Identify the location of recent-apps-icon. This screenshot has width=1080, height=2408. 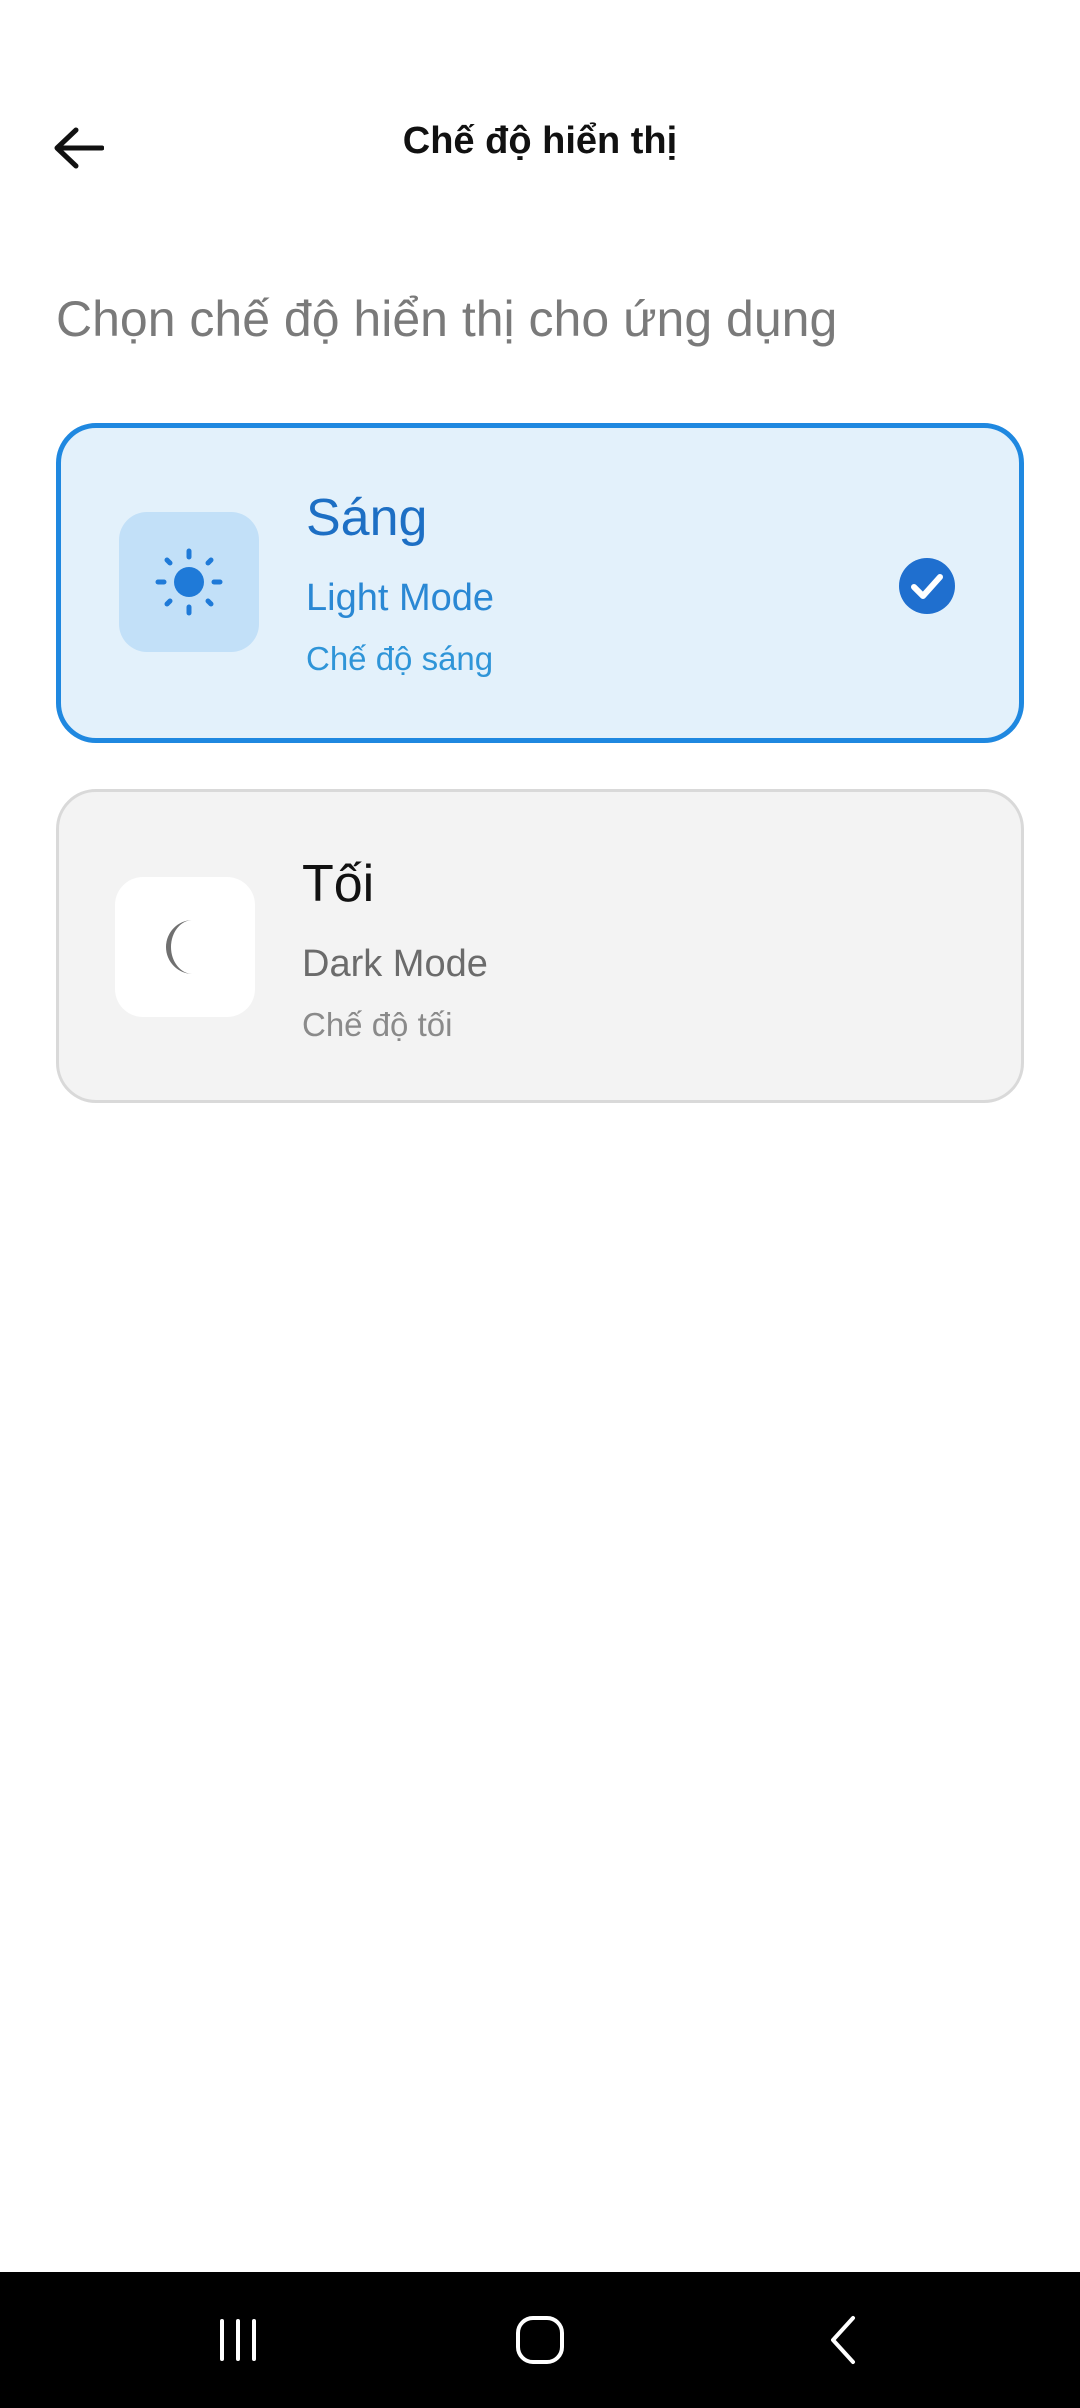
(238, 2340).